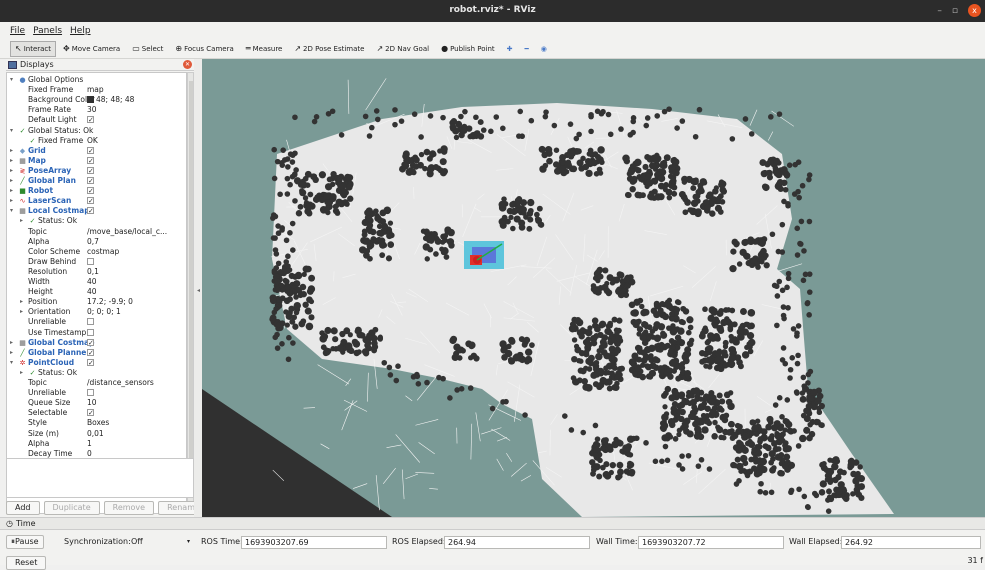 The image size is (985, 570). Describe the element at coordinates (129, 508) in the screenshot. I see `remove-button: Remove` at that location.